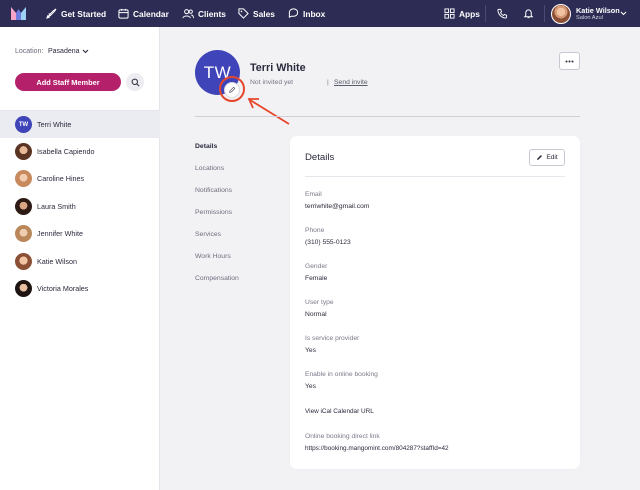 The image size is (640, 490). I want to click on more-horizontal-icon, so click(569, 61).